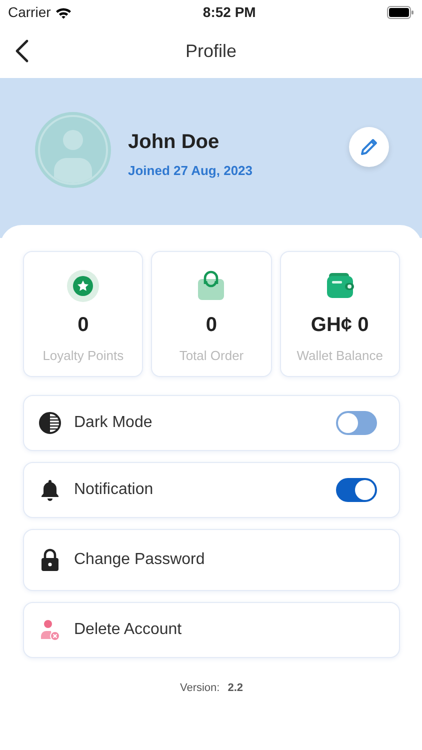 The height and width of the screenshot is (750, 422). Describe the element at coordinates (211, 630) in the screenshot. I see `settings-button: Delete Account` at that location.